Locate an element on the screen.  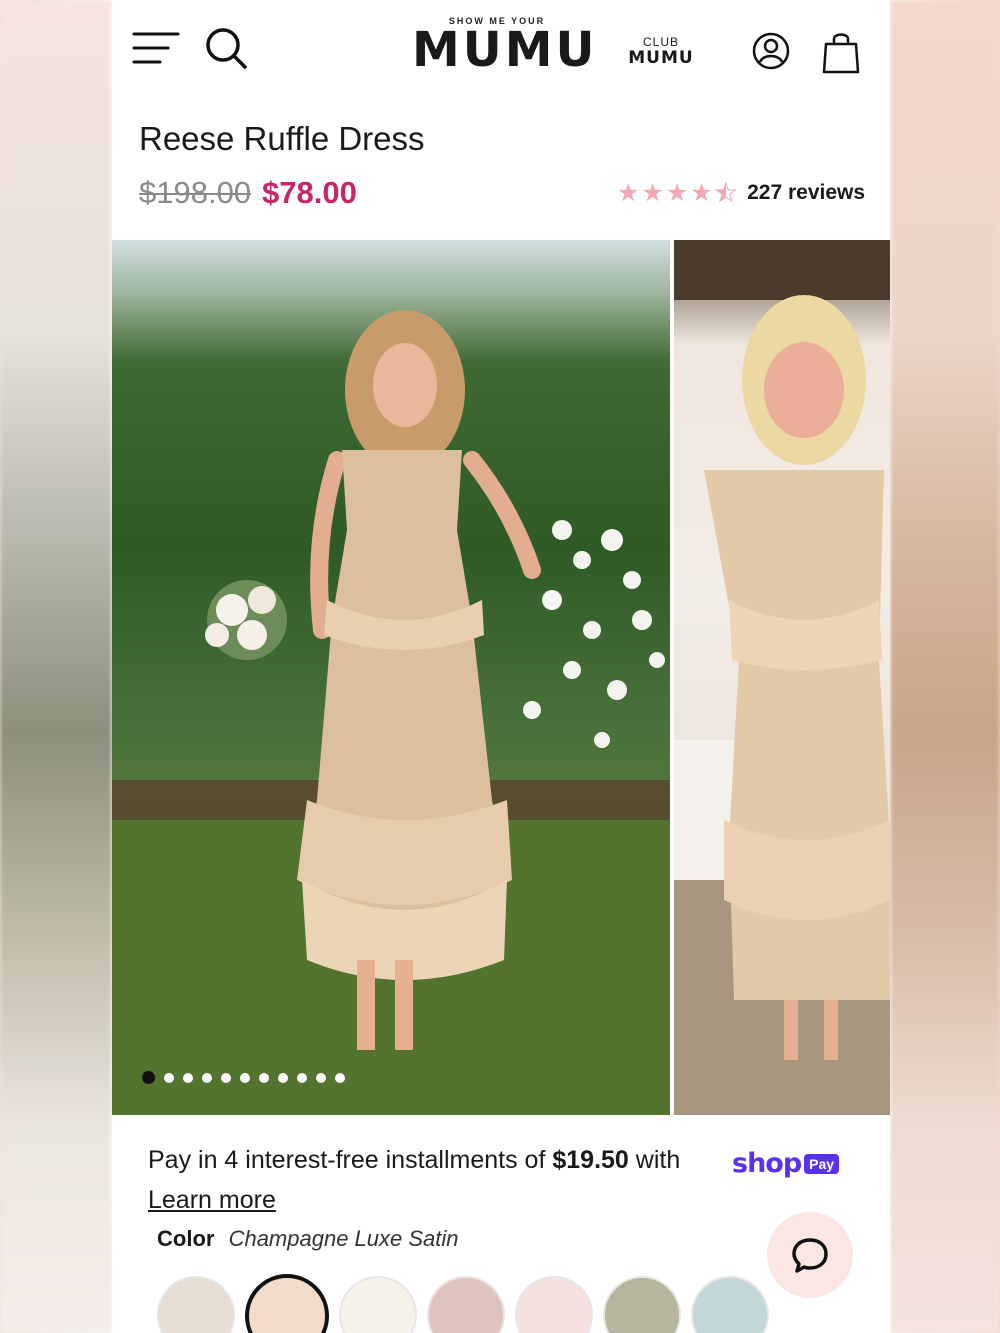
installments-prefix: Pay in 4 interest-free installments of is located at coordinates (350, 1160).